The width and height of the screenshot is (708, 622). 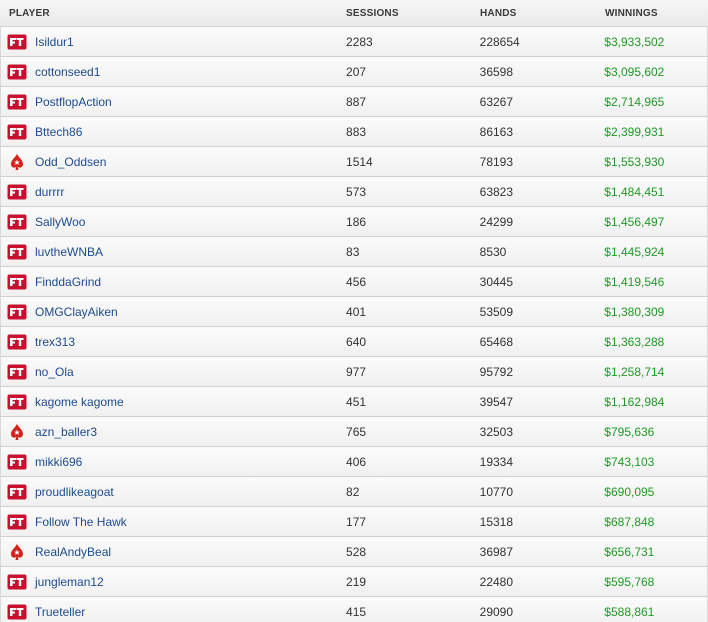 What do you see at coordinates (359, 161) in the screenshot?
I see `sessions-cell: 1514` at bounding box center [359, 161].